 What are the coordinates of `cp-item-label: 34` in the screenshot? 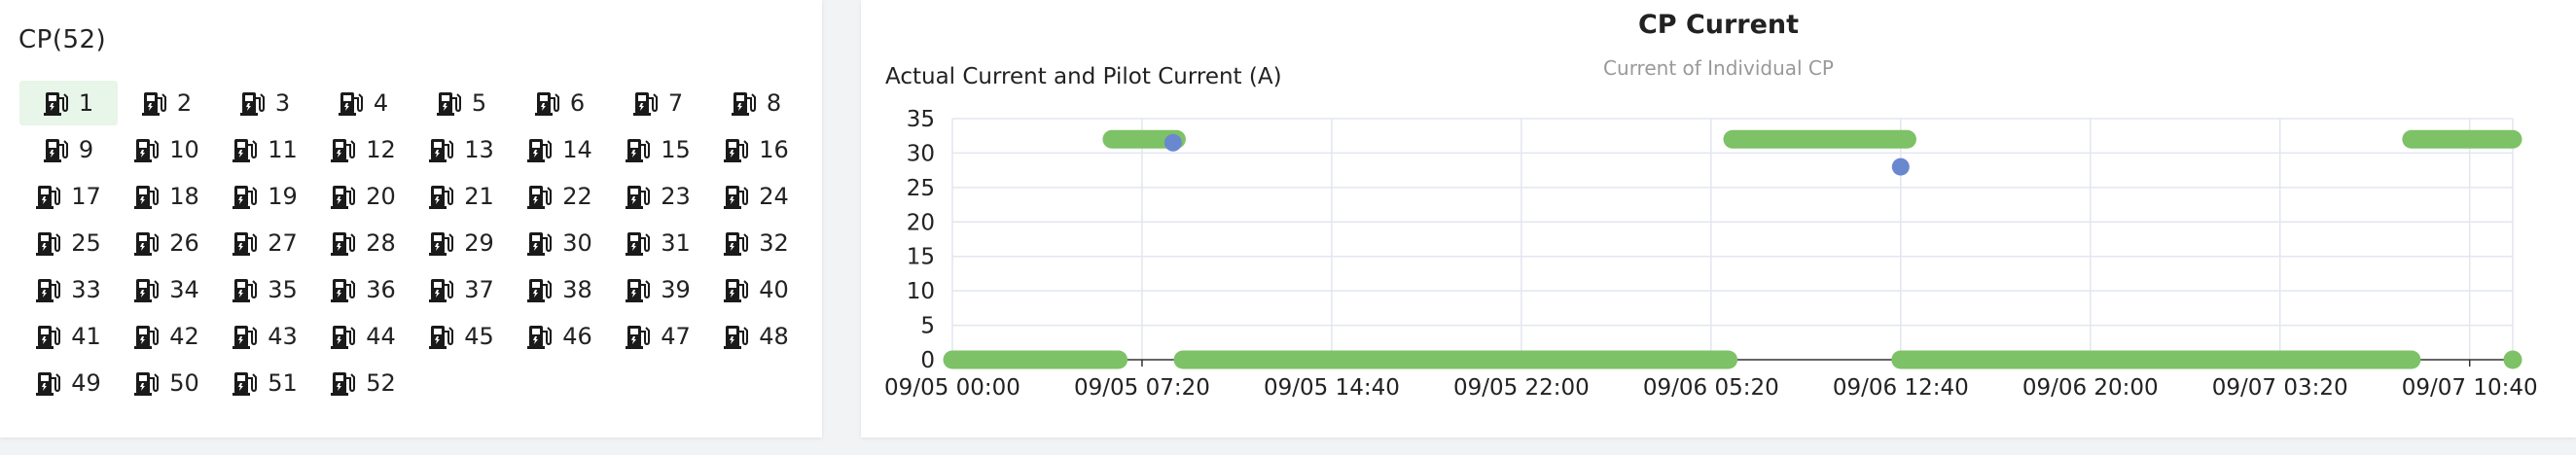 It's located at (184, 289).